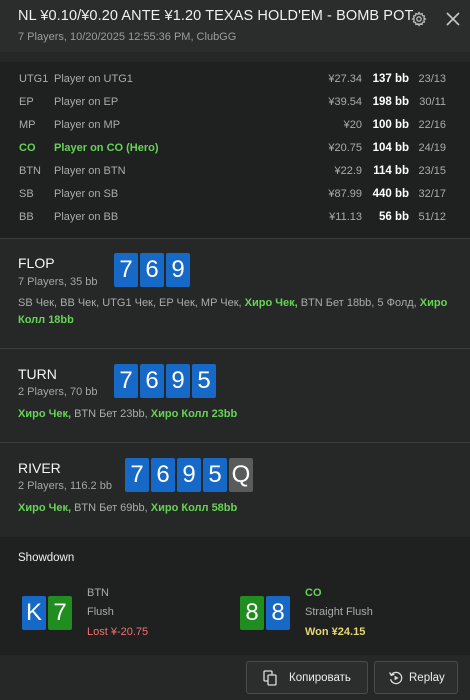 This screenshot has height=700, width=470. What do you see at coordinates (345, 79) in the screenshot?
I see `player-stack-money: ¥27.34` at bounding box center [345, 79].